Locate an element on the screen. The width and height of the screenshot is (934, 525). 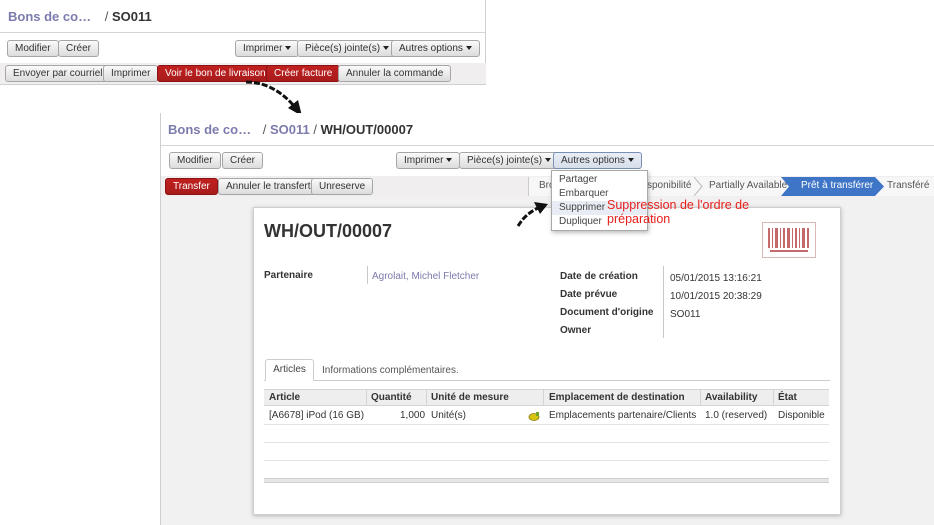
breadcrumb-current: SO011 is located at coordinates (131, 16).